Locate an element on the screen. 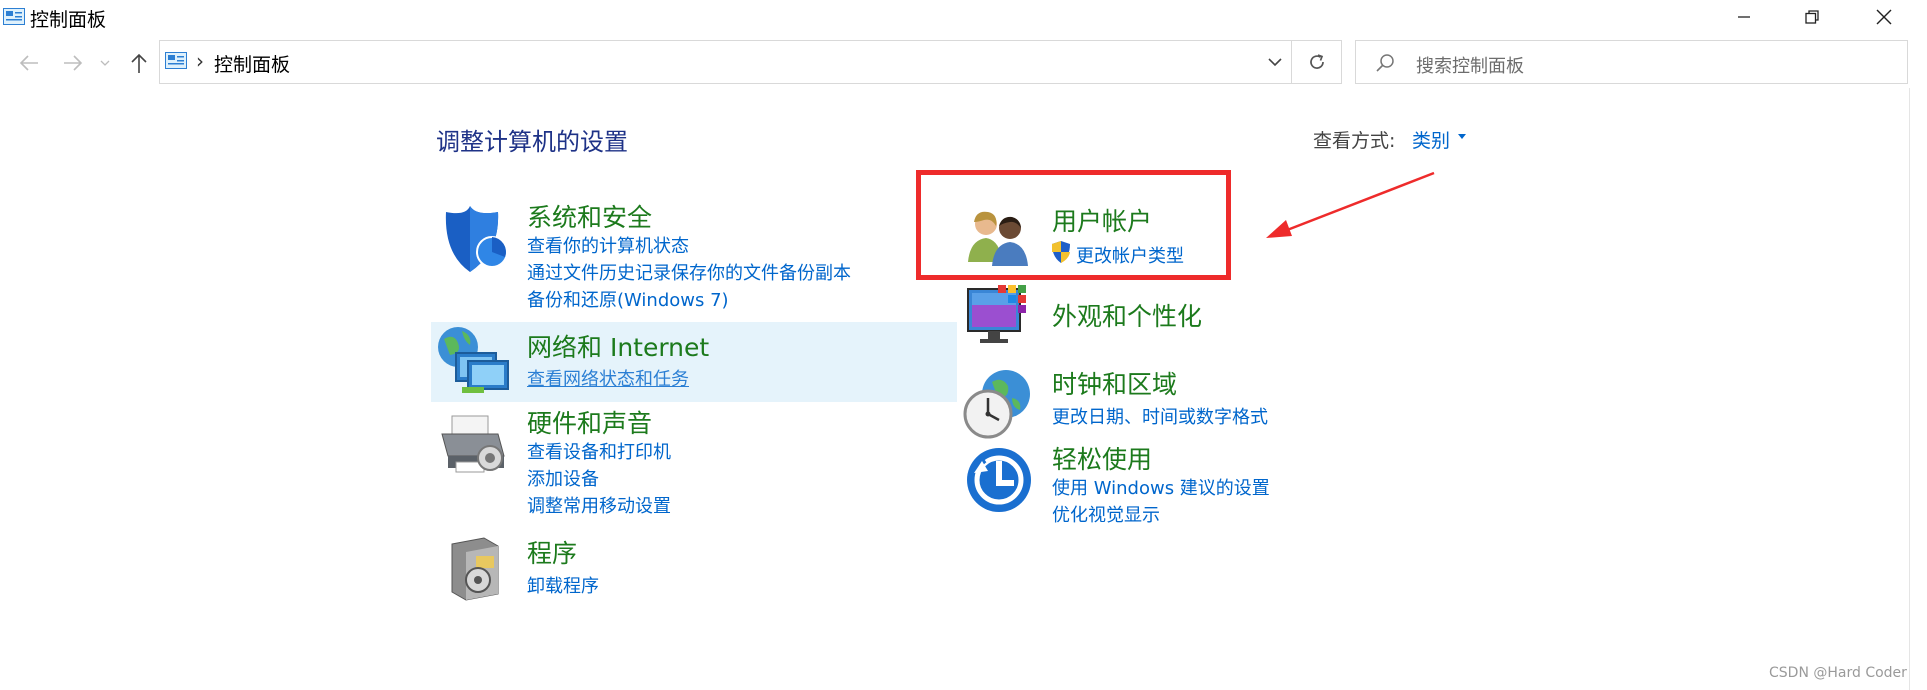  title-bar: 控制面板 is located at coordinates (963, 17).